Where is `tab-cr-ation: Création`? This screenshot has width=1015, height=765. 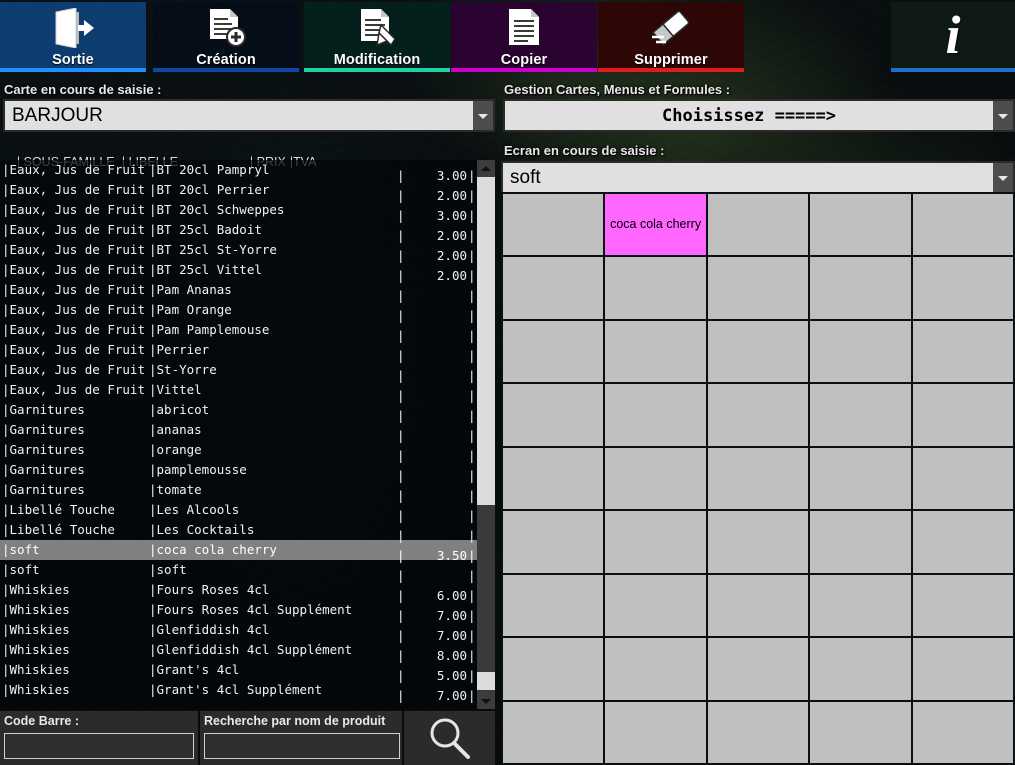 tab-cr-ation: Création is located at coordinates (226, 37).